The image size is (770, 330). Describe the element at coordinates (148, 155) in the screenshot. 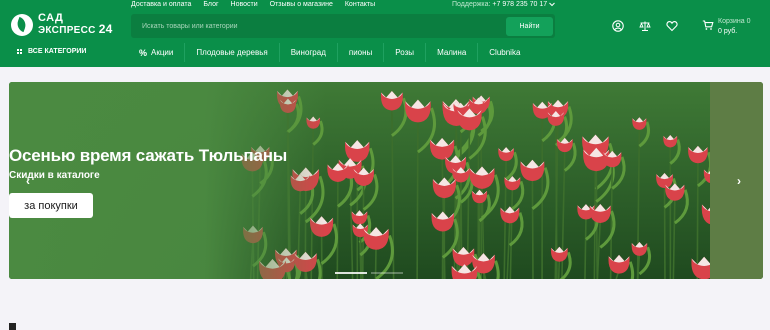

I see `banner-title: Осенью время сажать Тюльпаны` at that location.